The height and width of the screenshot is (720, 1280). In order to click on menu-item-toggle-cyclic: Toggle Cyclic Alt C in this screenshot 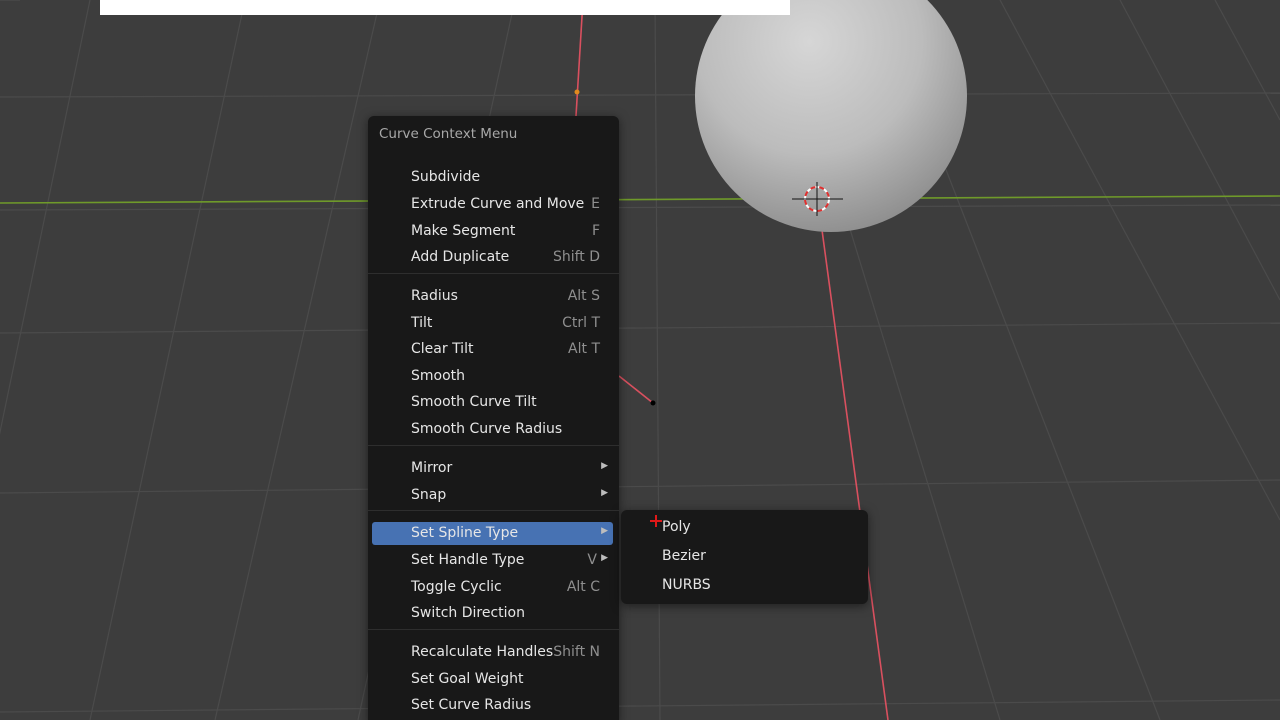, I will do `click(492, 587)`.